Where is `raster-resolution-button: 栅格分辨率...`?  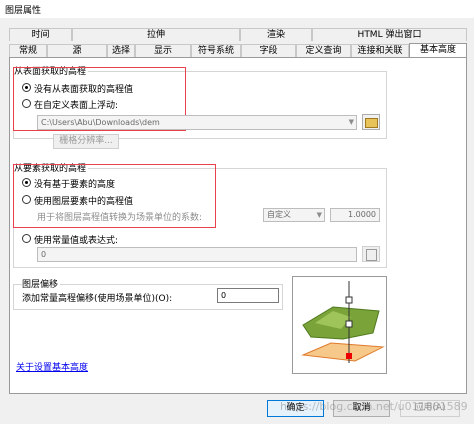
raster-resolution-button: 栅格分辨率... is located at coordinates (86, 141).